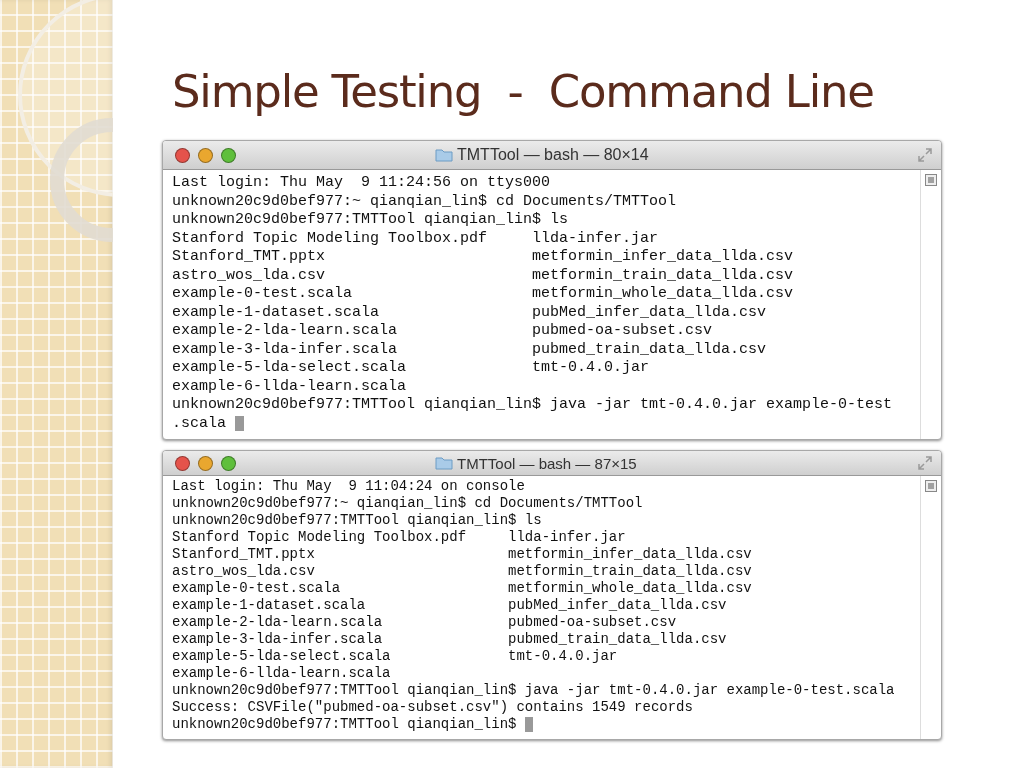  I want to click on terminal-line: Last login: Thu May 9 11:04:24 on console, so click(348, 486).